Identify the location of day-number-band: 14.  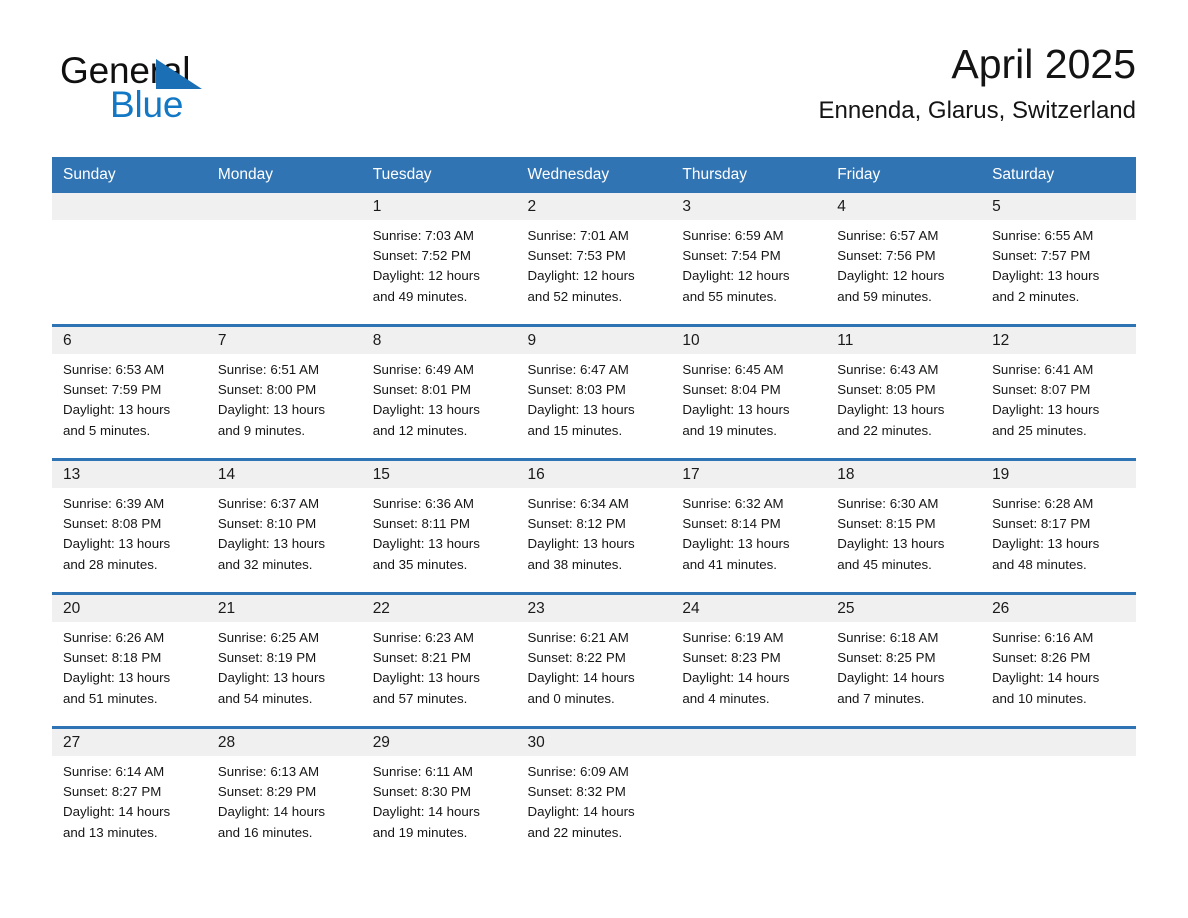
(284, 474).